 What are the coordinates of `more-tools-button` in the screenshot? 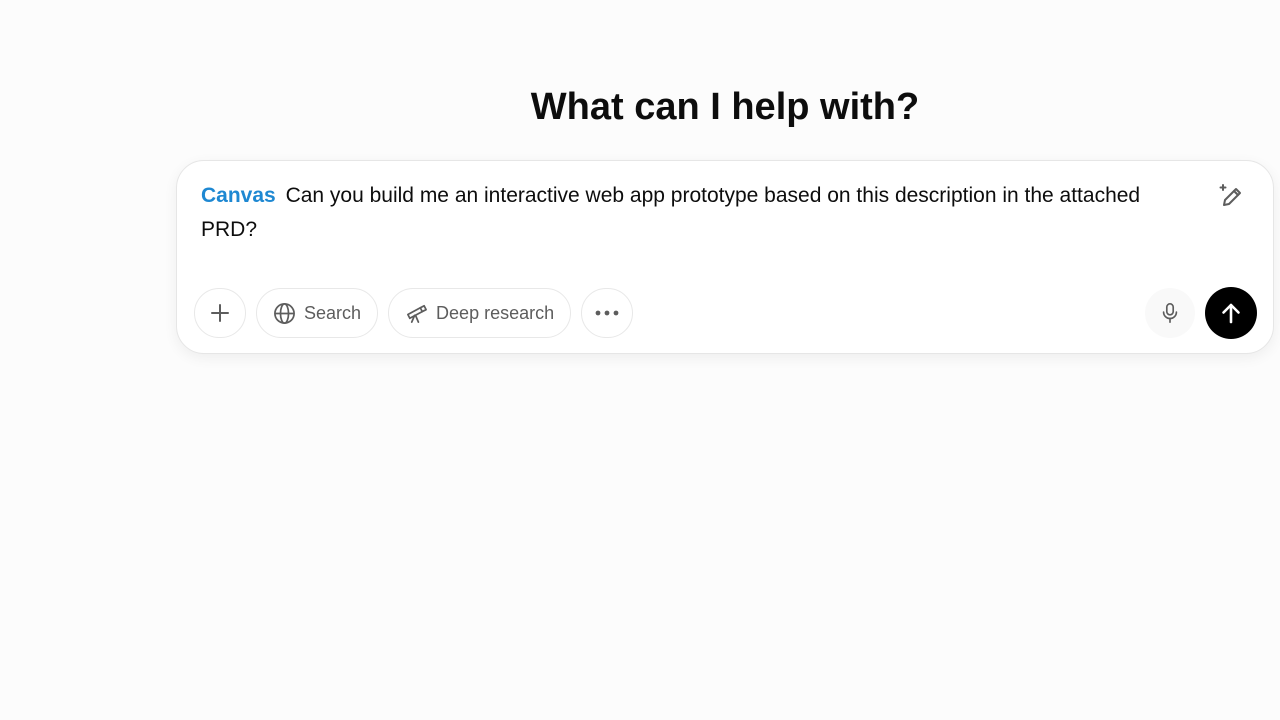 It's located at (607, 313).